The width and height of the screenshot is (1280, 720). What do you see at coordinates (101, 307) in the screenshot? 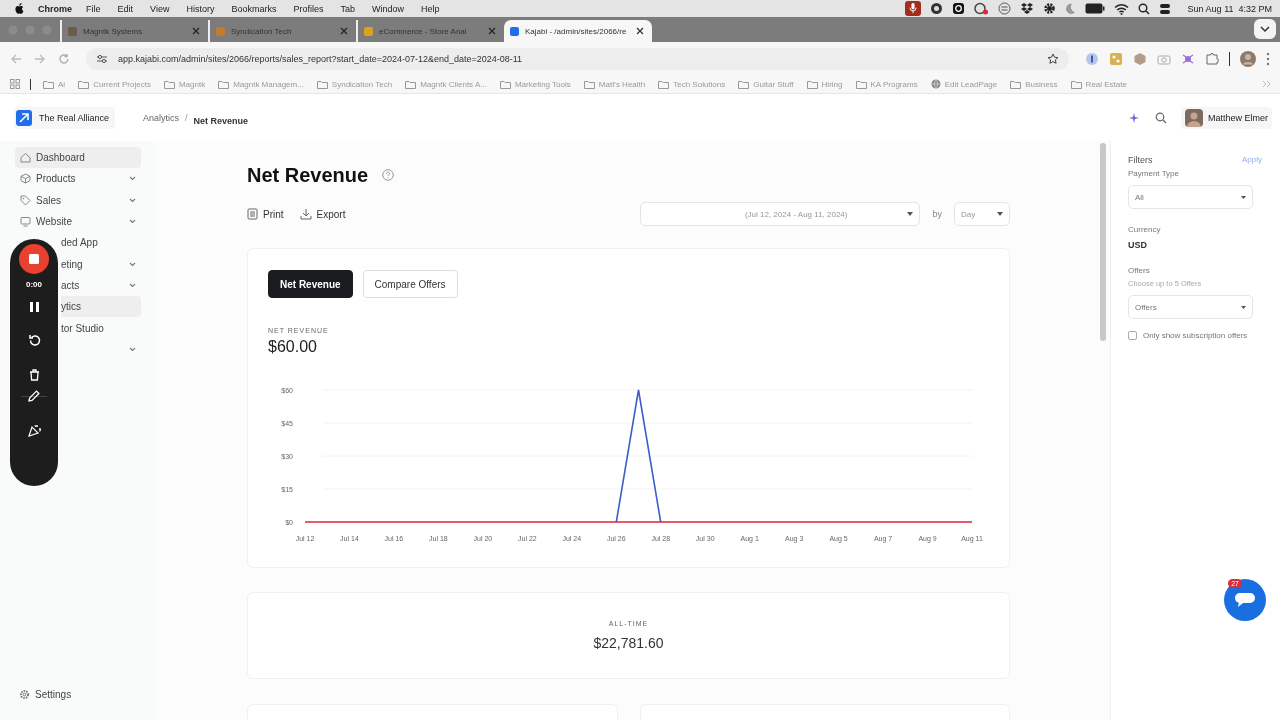
I see `sidebar-item: ytics` at bounding box center [101, 307].